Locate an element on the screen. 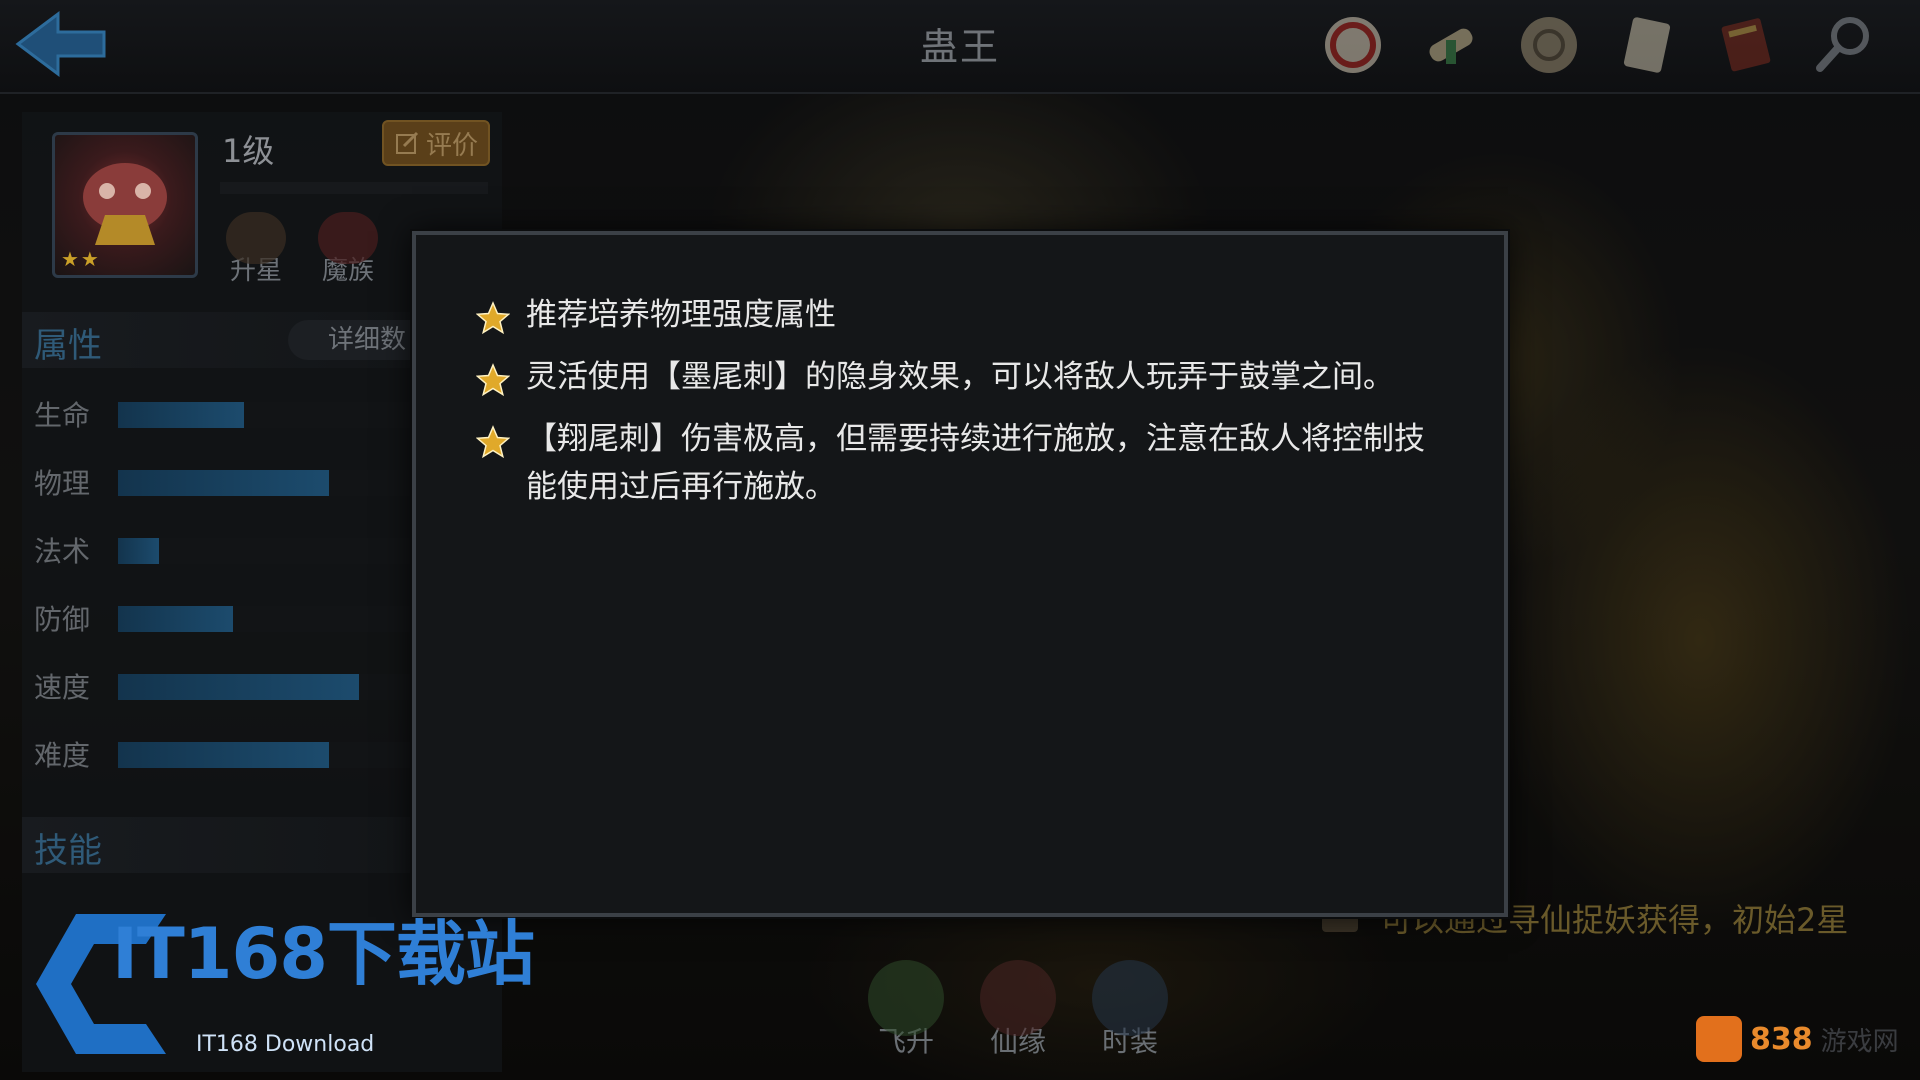 The image size is (1920, 1080). fate-icon is located at coordinates (1018, 998).